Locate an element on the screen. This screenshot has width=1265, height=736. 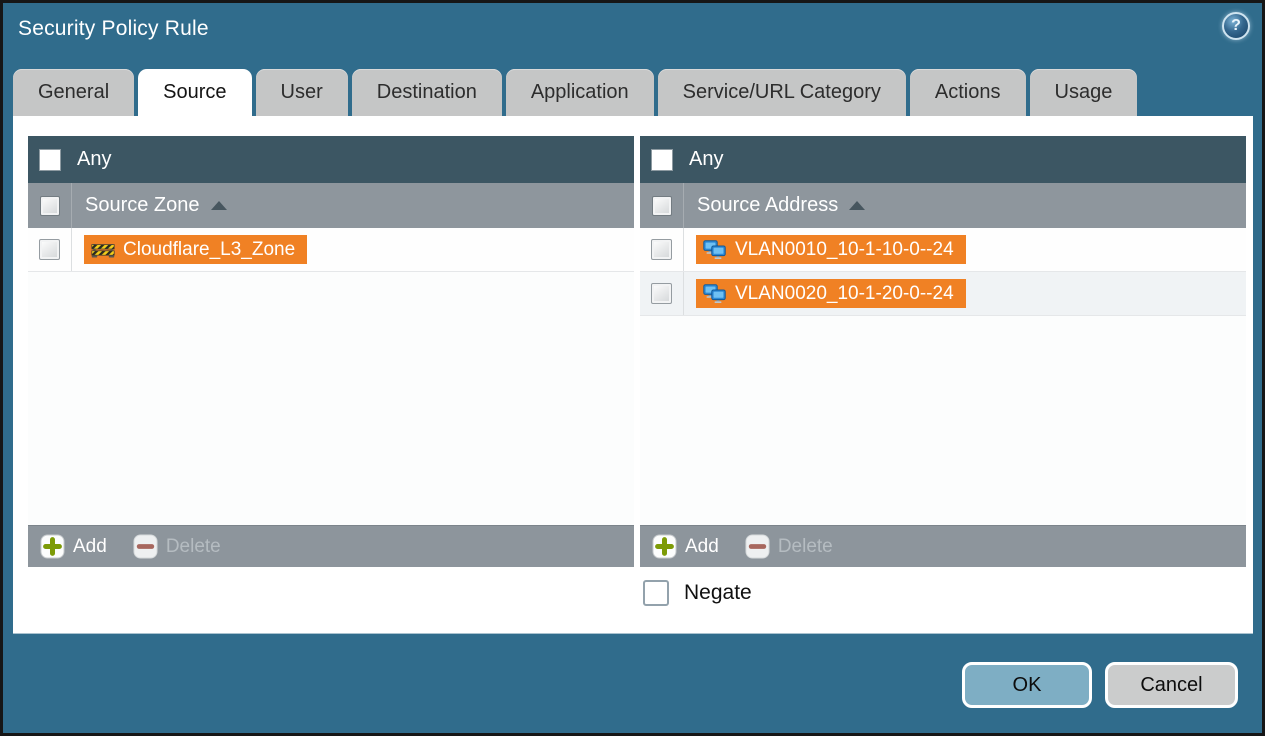
source-address-any-checkbox is located at coordinates (662, 159).